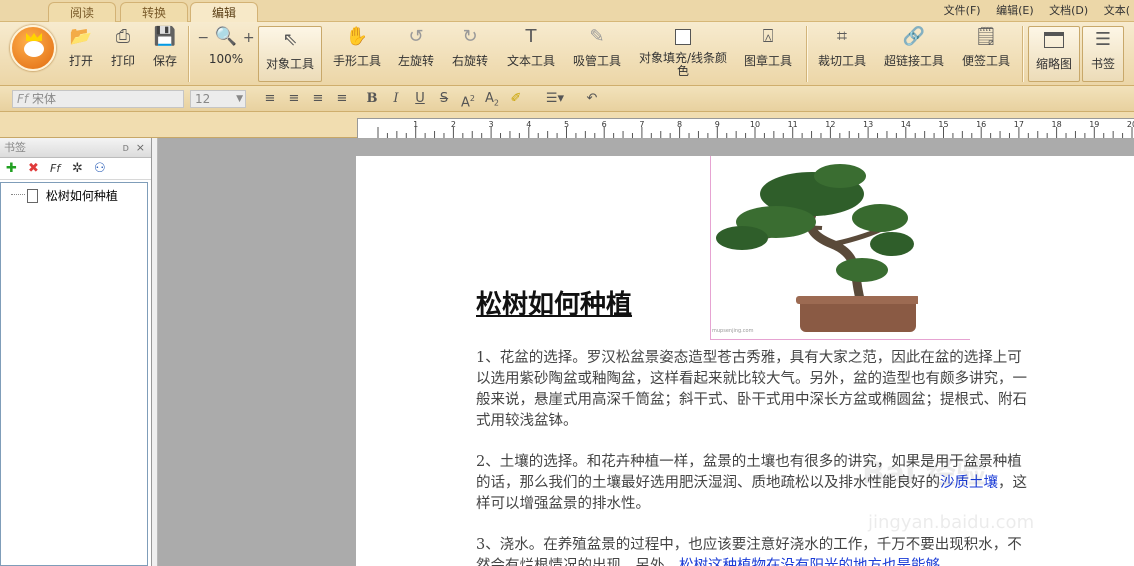 The height and width of the screenshot is (566, 1134). What do you see at coordinates (567, 11) in the screenshot?
I see `tab-strip: 阅读 转换 编辑 文件(F) 编辑(E) 文档(D) 文本(` at bounding box center [567, 11].